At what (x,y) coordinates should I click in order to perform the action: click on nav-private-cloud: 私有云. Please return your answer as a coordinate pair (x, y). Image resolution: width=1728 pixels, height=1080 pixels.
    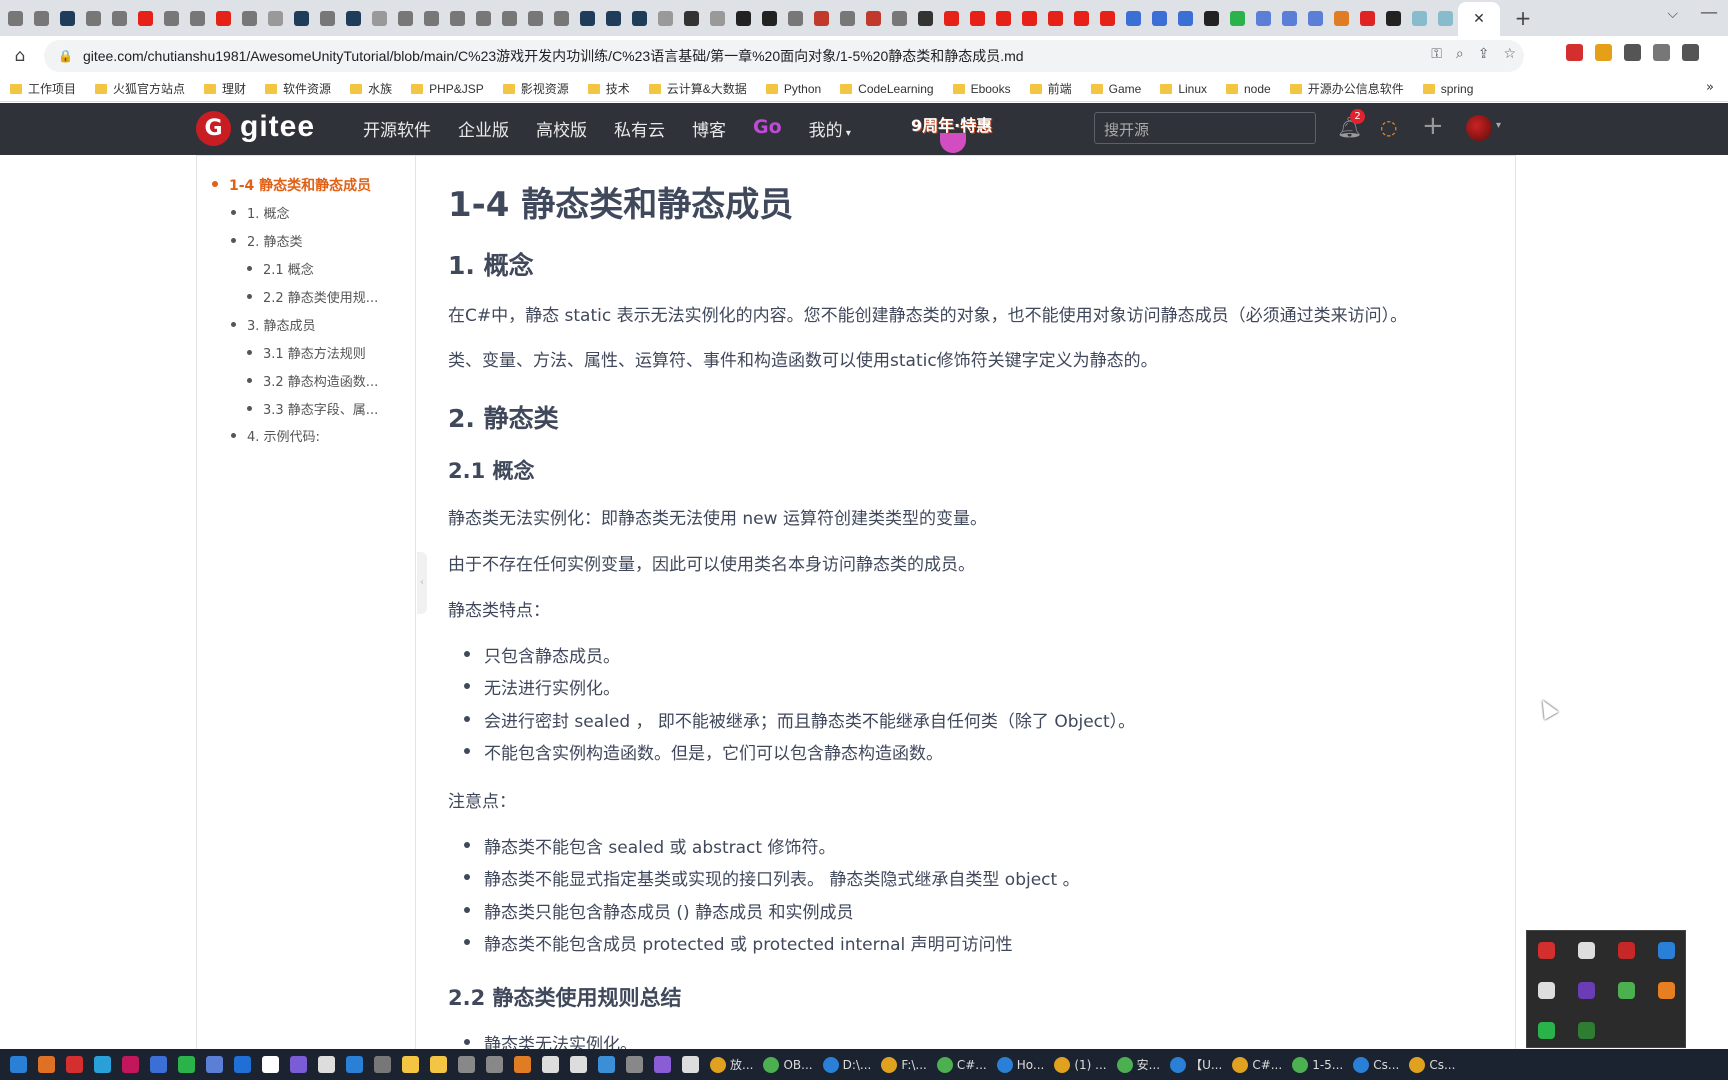
    Looking at the image, I should click on (639, 128).